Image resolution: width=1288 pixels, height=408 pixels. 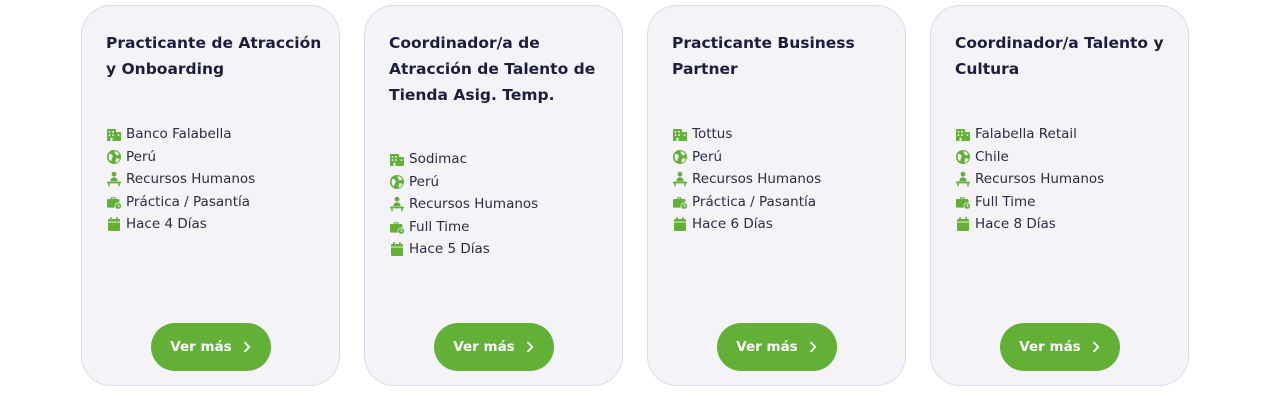 I want to click on job-title: Practicante de Atracción y Onboarding, so click(x=214, y=56).